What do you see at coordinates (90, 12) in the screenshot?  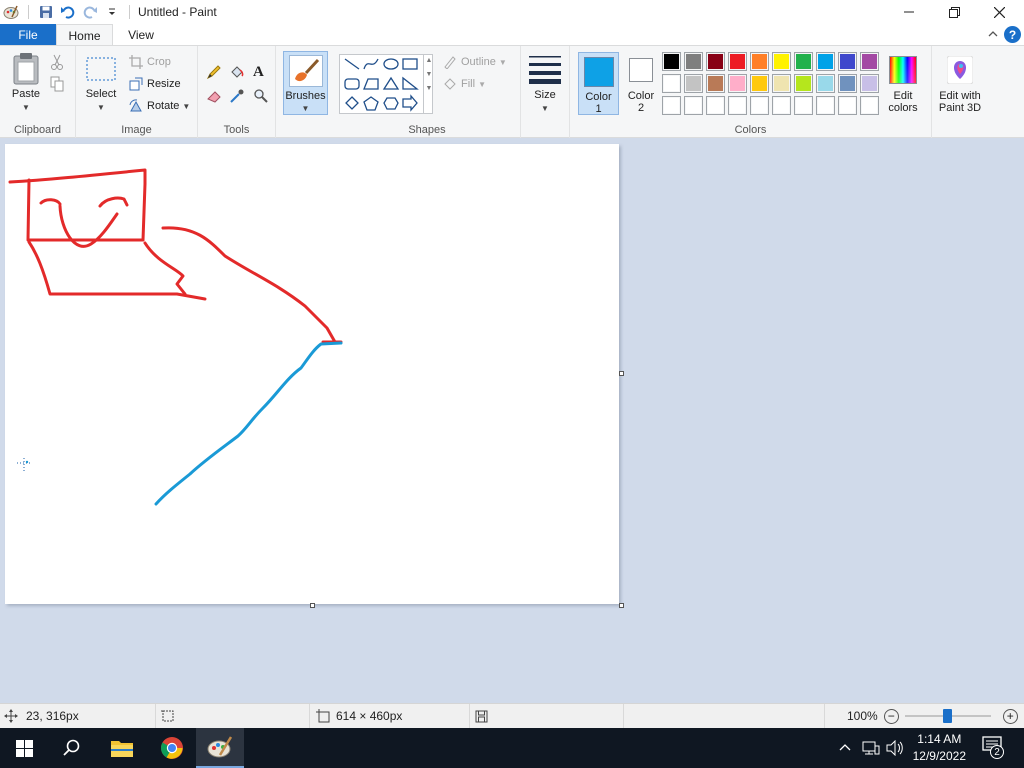 I see `redo-icon` at bounding box center [90, 12].